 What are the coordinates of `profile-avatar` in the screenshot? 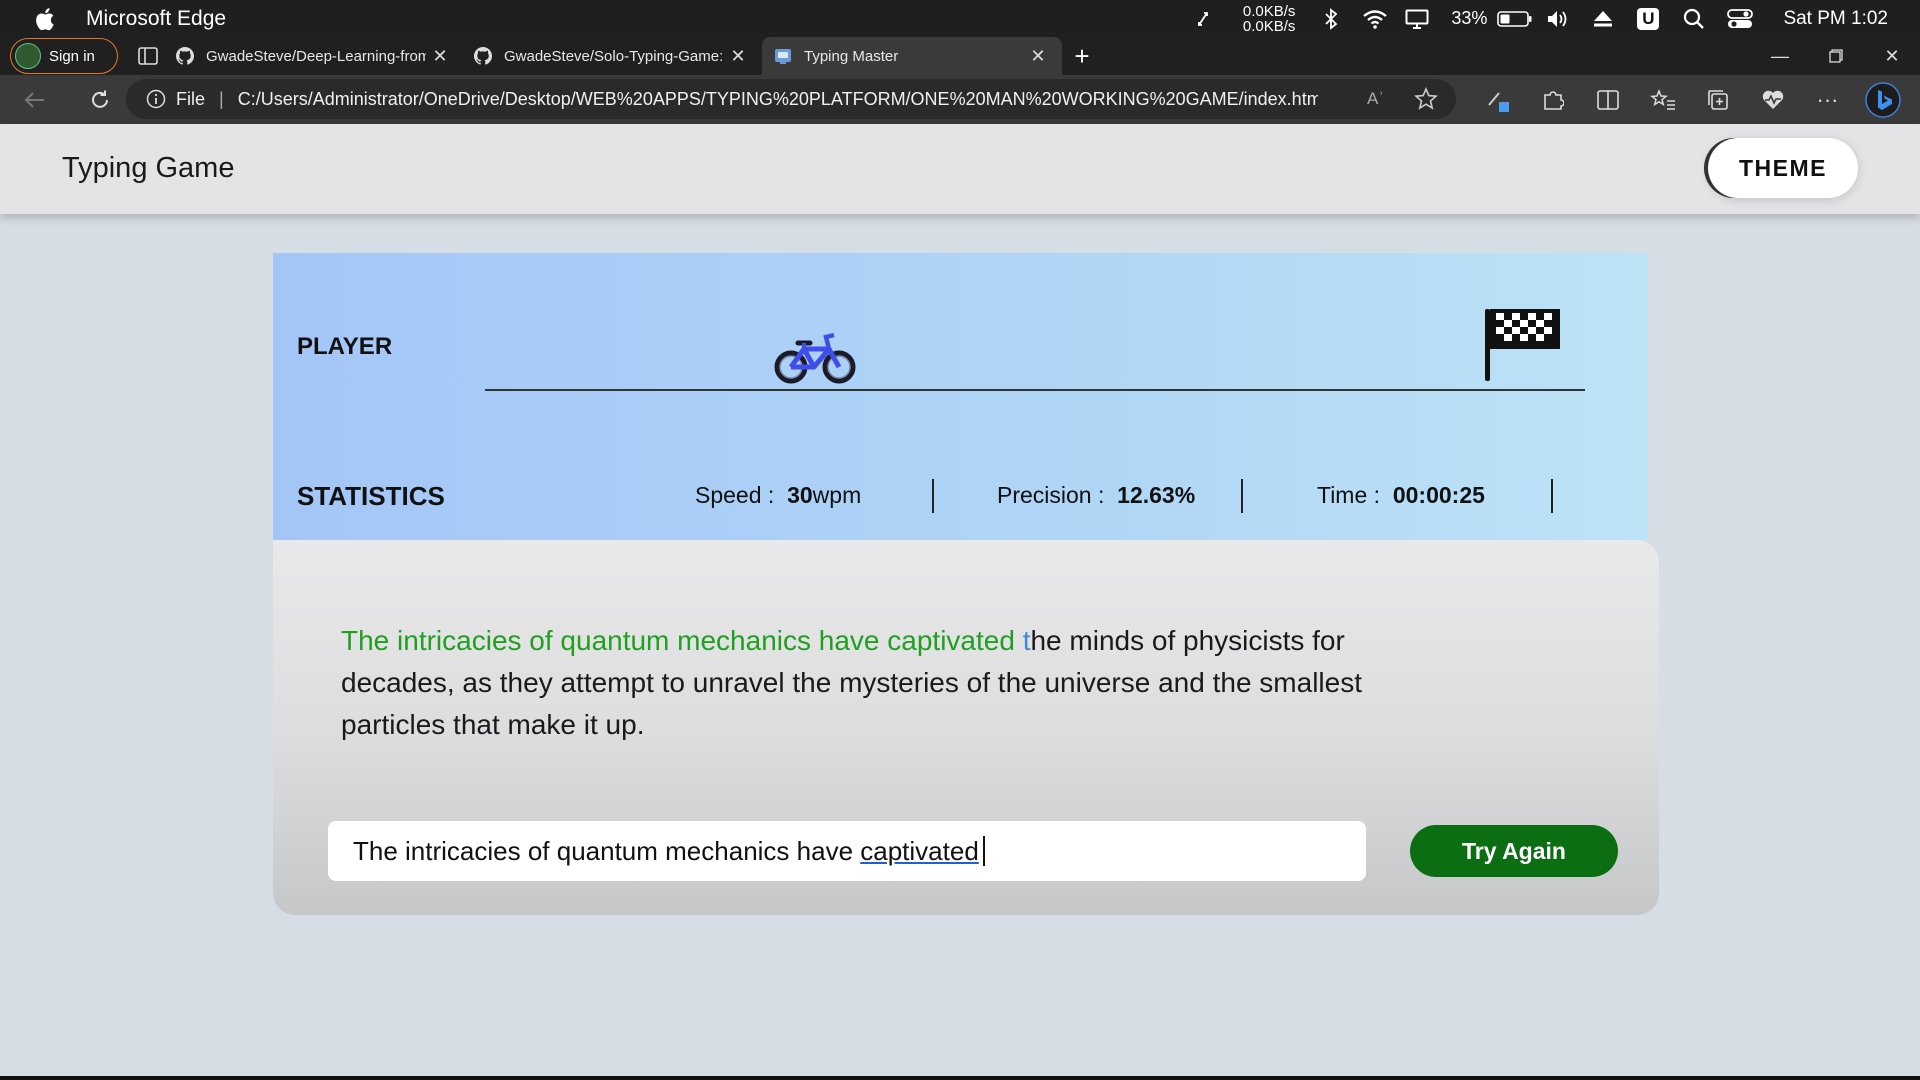 It's located at (28, 56).